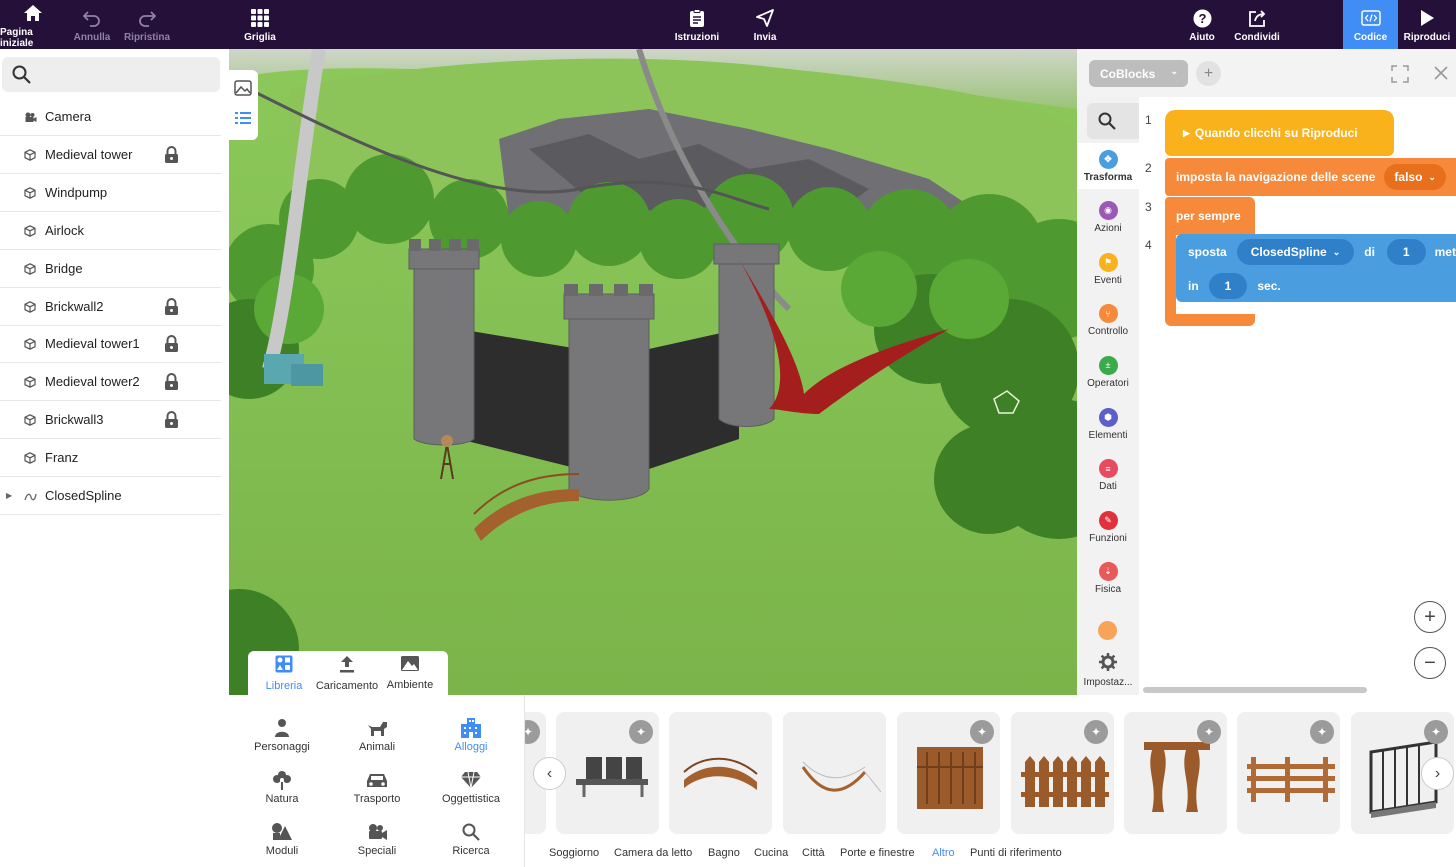 Image resolution: width=1456 pixels, height=867 pixels. What do you see at coordinates (377, 839) in the screenshot?
I see `category-speciali: Speciali` at bounding box center [377, 839].